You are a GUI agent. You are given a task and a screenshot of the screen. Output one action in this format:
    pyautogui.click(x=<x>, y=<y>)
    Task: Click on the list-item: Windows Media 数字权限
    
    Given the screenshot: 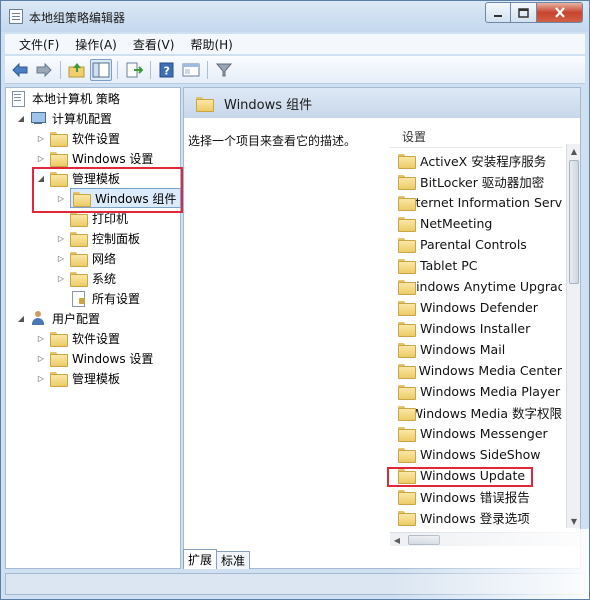 What is the action you would take?
    pyautogui.click(x=480, y=412)
    